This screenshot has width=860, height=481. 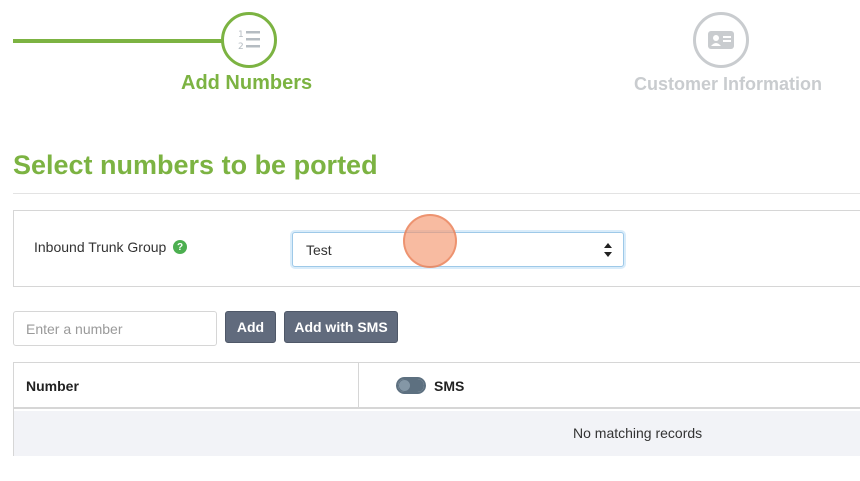 I want to click on help-icon: ?, so click(x=180, y=247).